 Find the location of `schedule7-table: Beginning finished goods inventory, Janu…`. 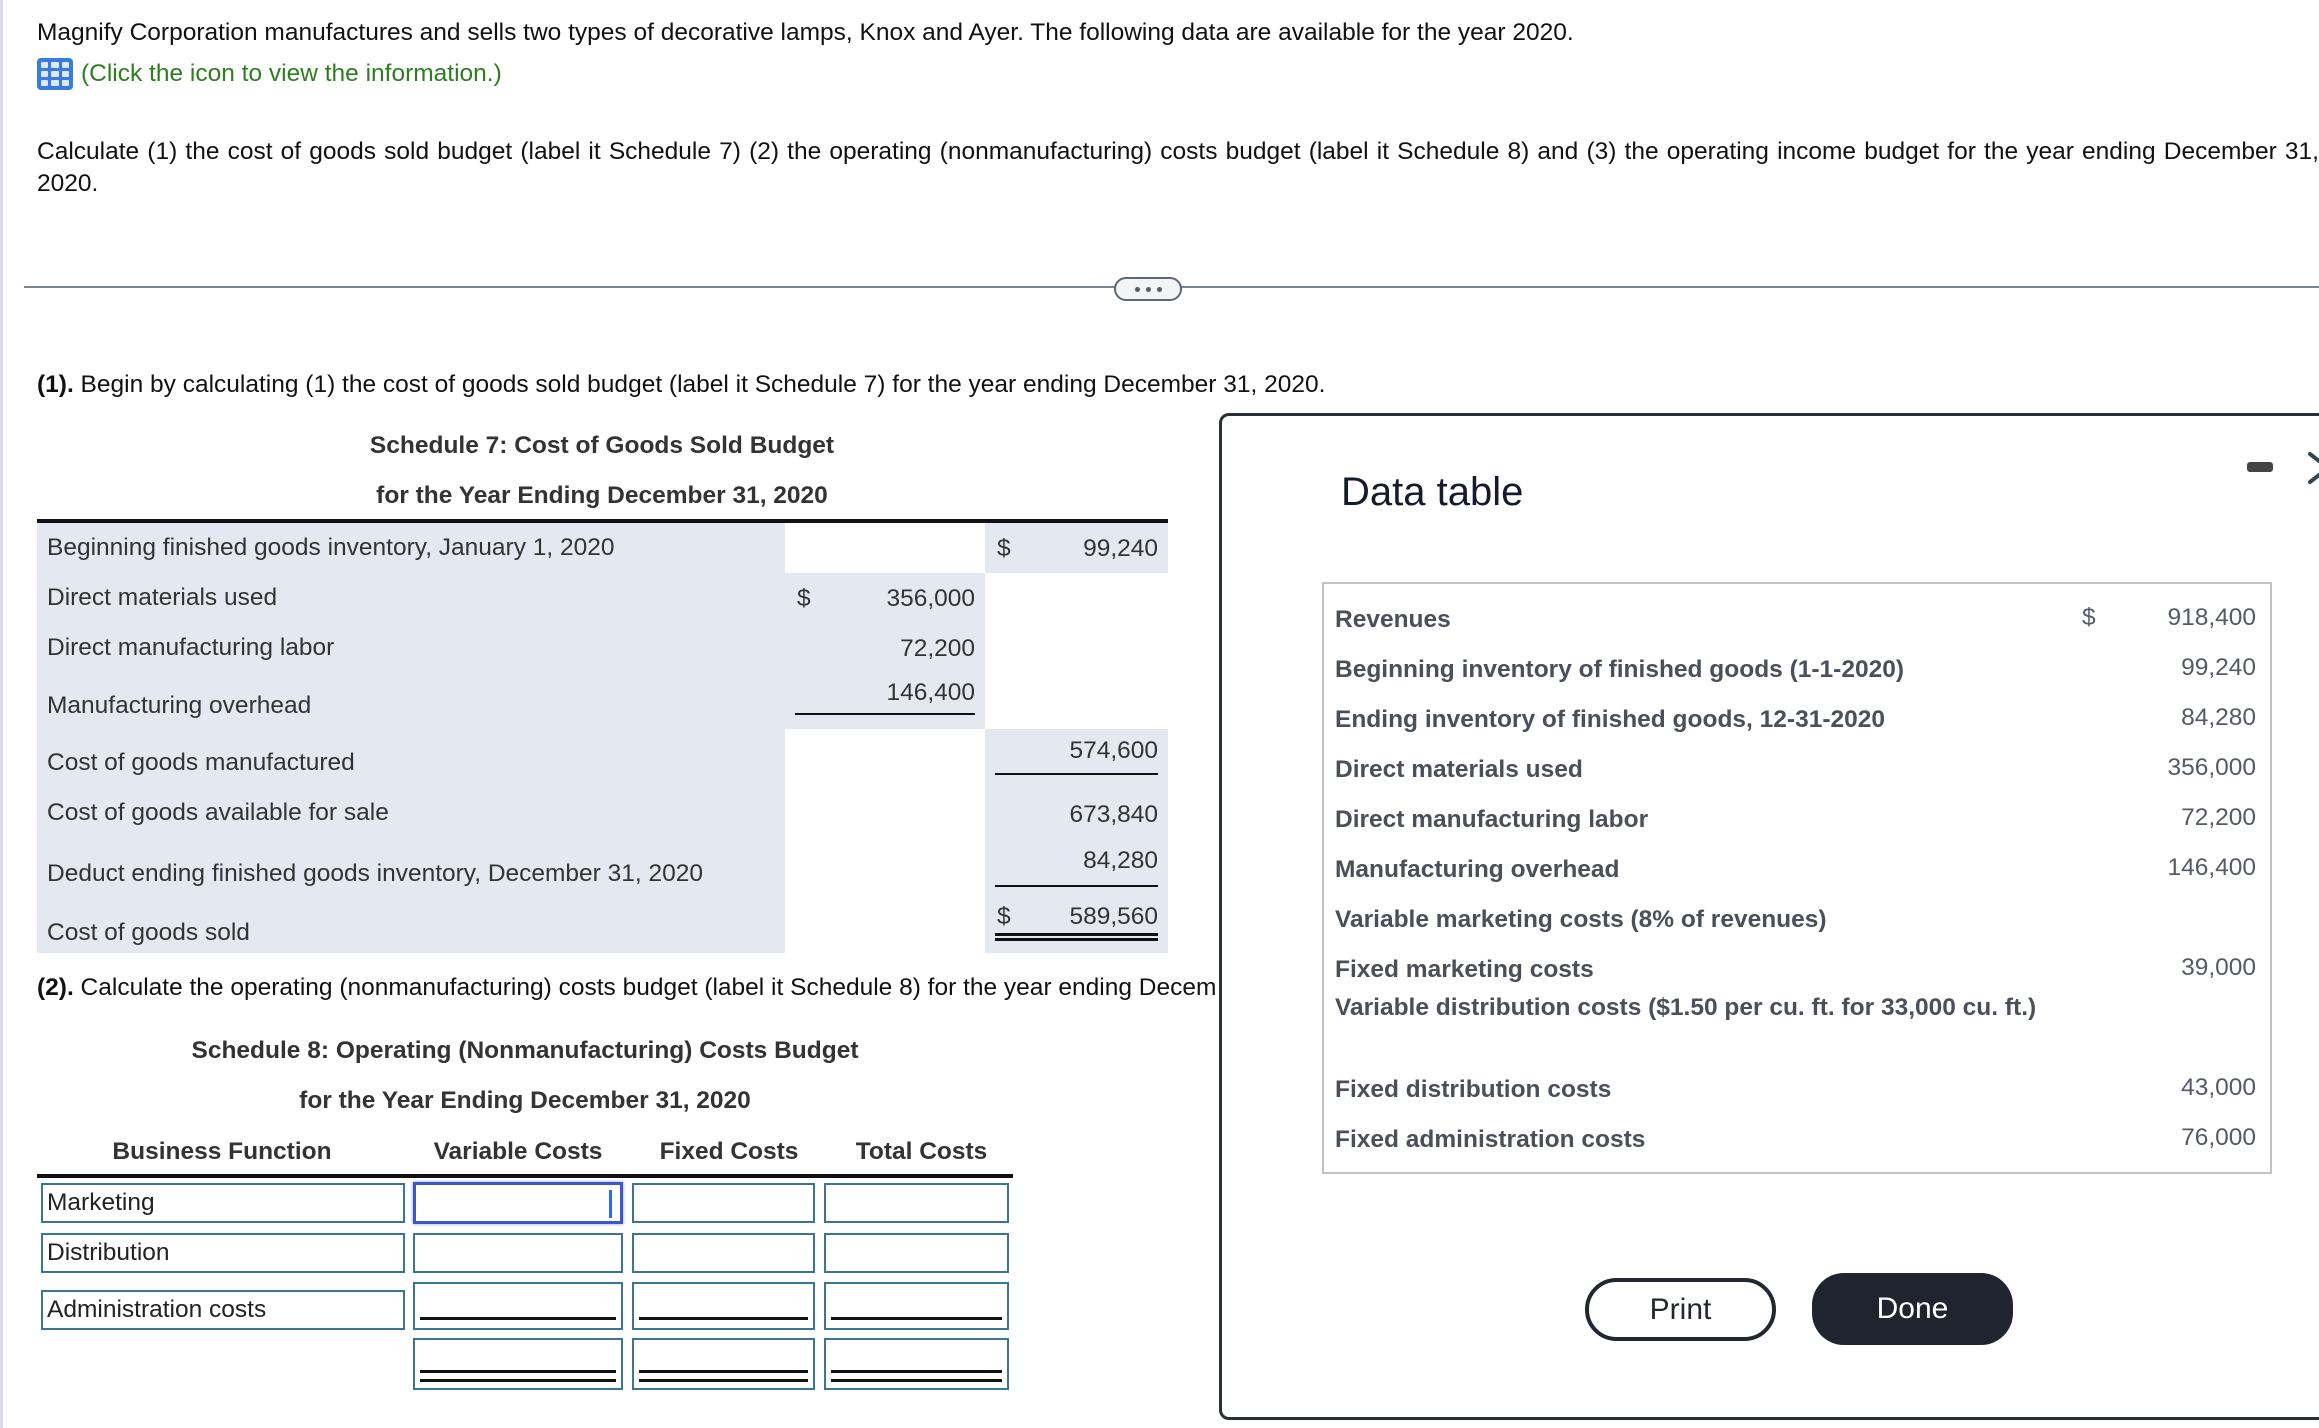

schedule7-table: Beginning finished goods inventory, Janu… is located at coordinates (602, 736).